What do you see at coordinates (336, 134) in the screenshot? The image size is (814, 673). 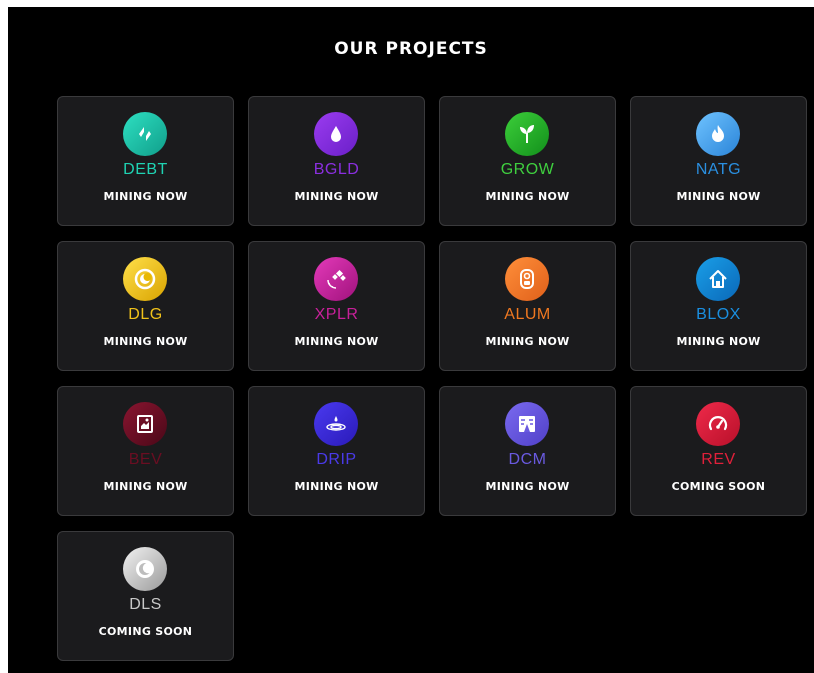 I see `droplet-icon` at bounding box center [336, 134].